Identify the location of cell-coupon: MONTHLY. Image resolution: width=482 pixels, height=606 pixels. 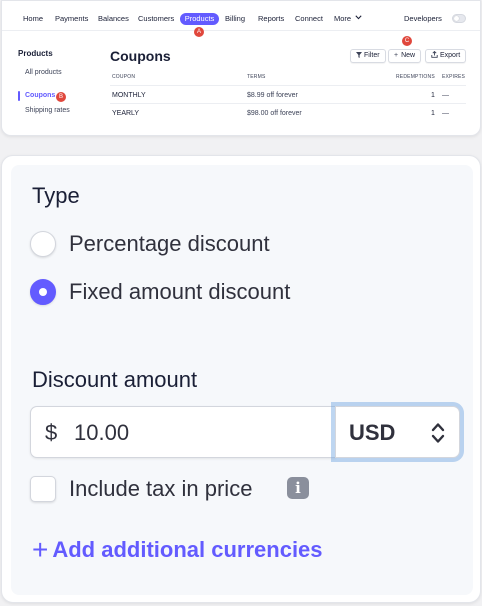
(129, 95).